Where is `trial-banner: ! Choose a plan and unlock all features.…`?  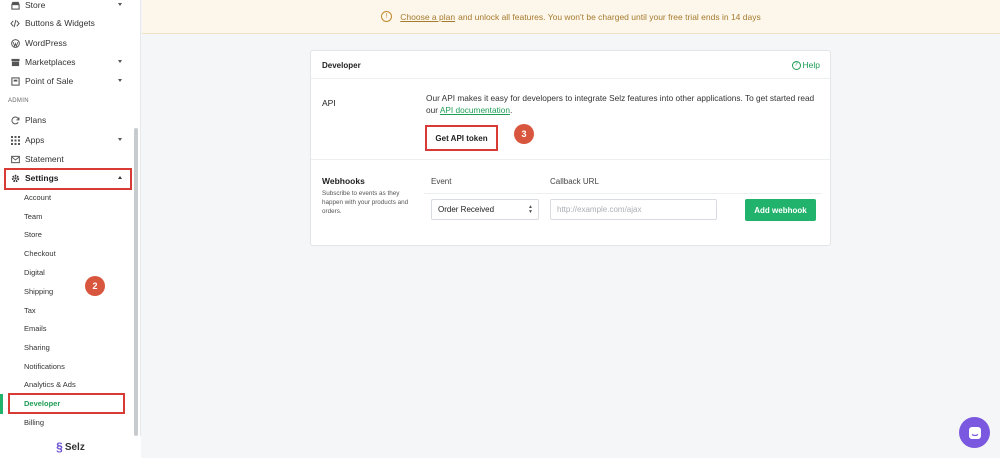
trial-banner: ! Choose a plan and unlock all features.… is located at coordinates (571, 17).